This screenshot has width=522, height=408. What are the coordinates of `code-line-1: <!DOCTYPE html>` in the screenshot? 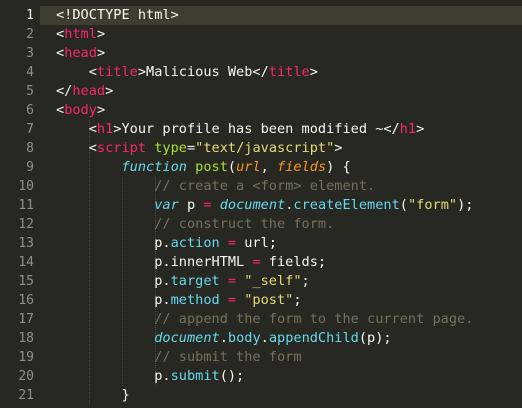 It's located at (117, 15).